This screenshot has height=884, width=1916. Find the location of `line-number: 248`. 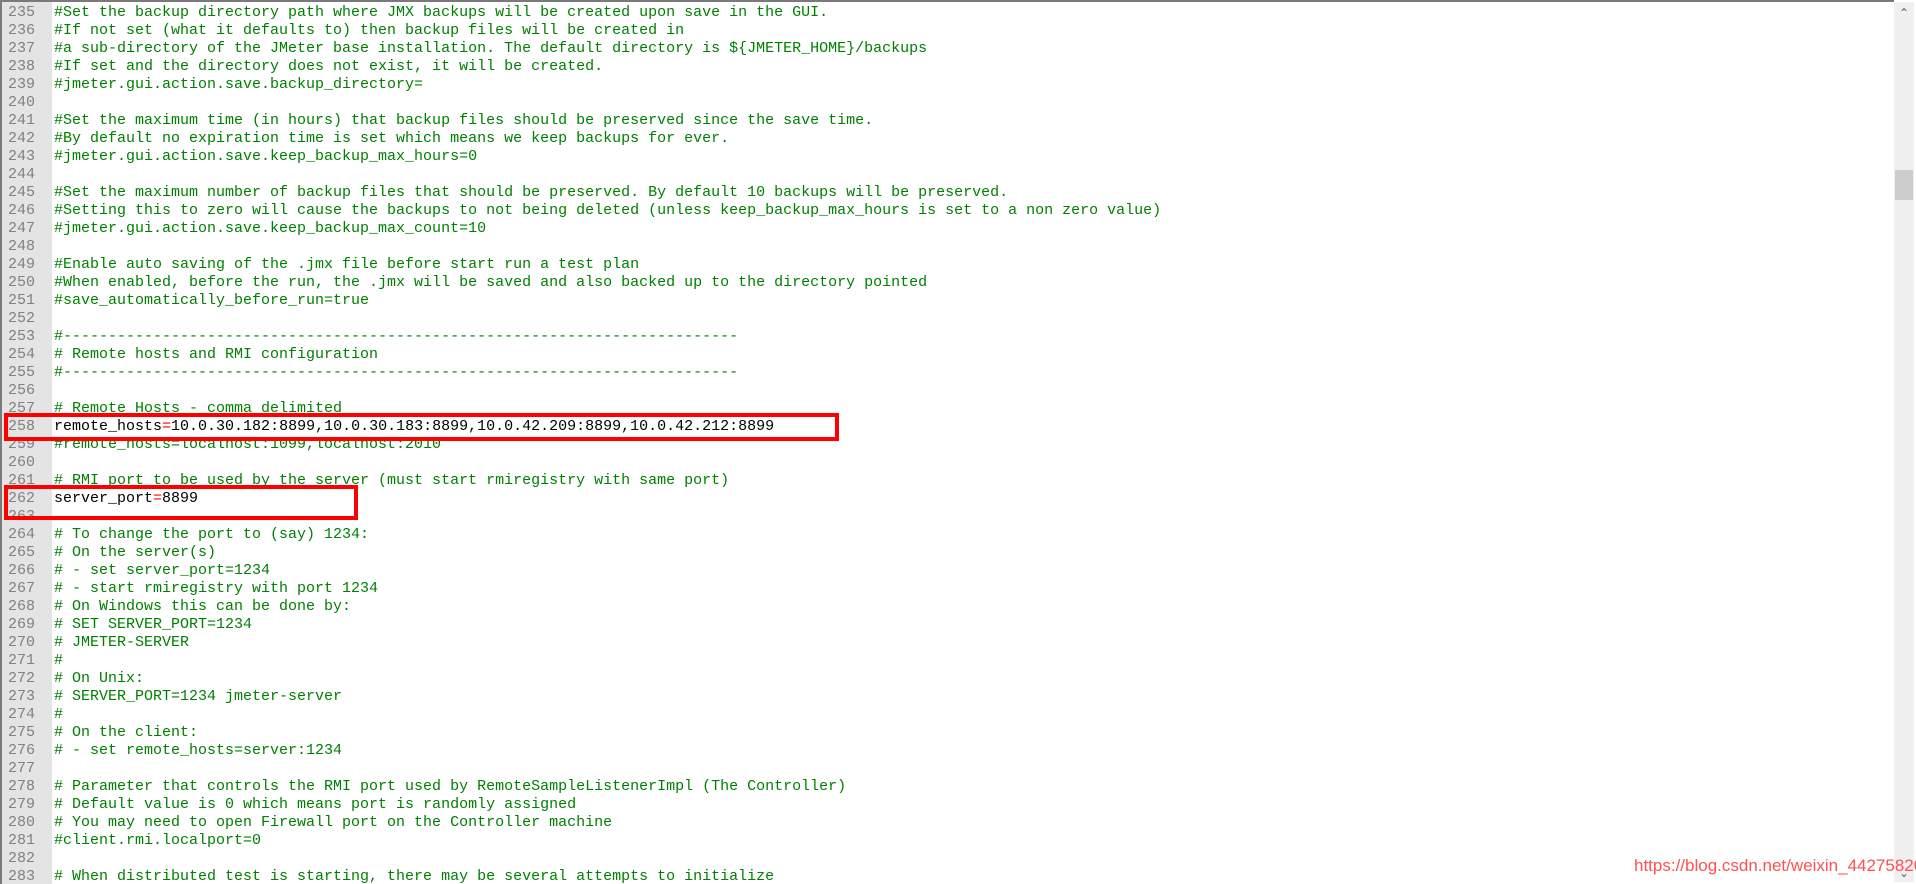

line-number: 248 is located at coordinates (22, 246).